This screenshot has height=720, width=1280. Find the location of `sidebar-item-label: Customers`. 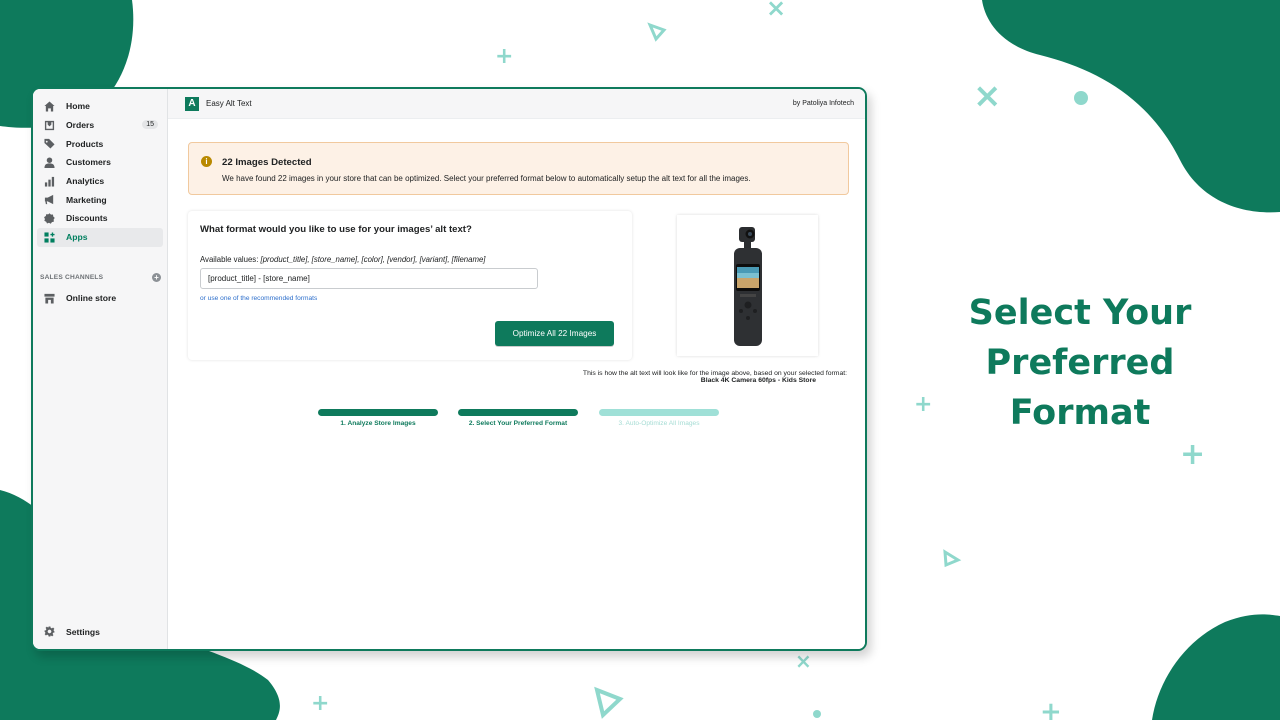

sidebar-item-label: Customers is located at coordinates (88, 162).